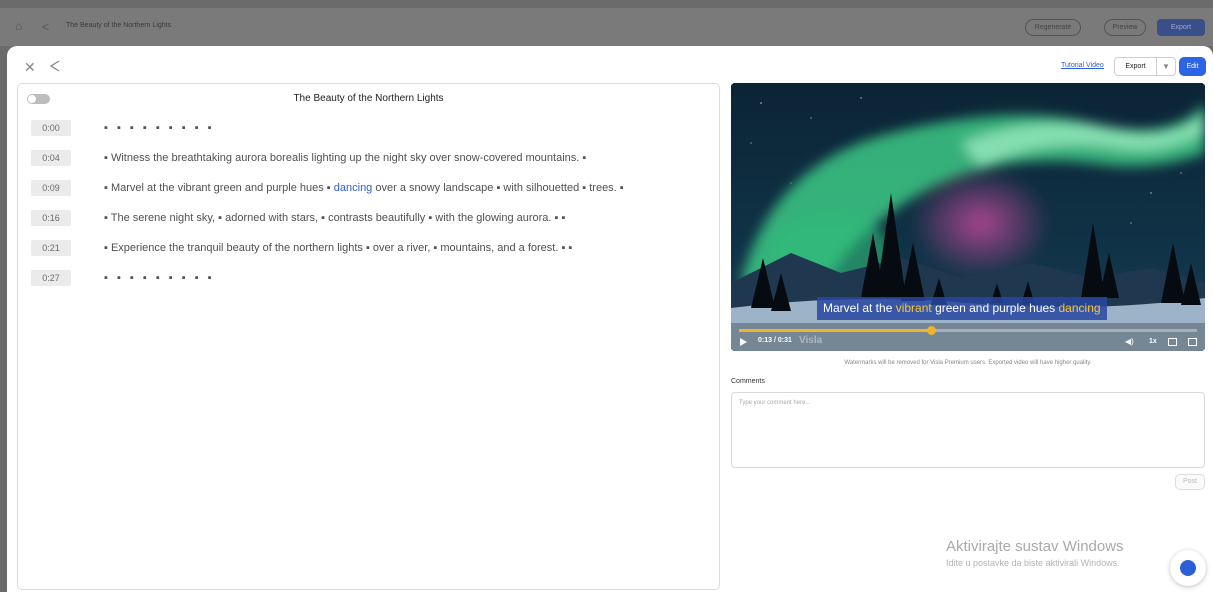 This screenshot has width=1213, height=592. I want to click on help-button, so click(1188, 568).